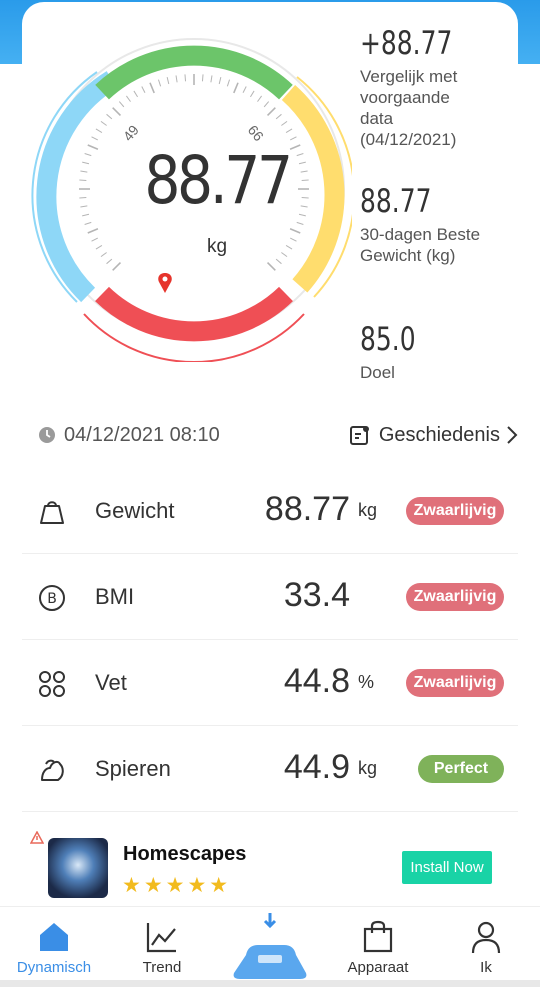 Image resolution: width=540 pixels, height=987 pixels. I want to click on goal-label: Doel, so click(377, 370).